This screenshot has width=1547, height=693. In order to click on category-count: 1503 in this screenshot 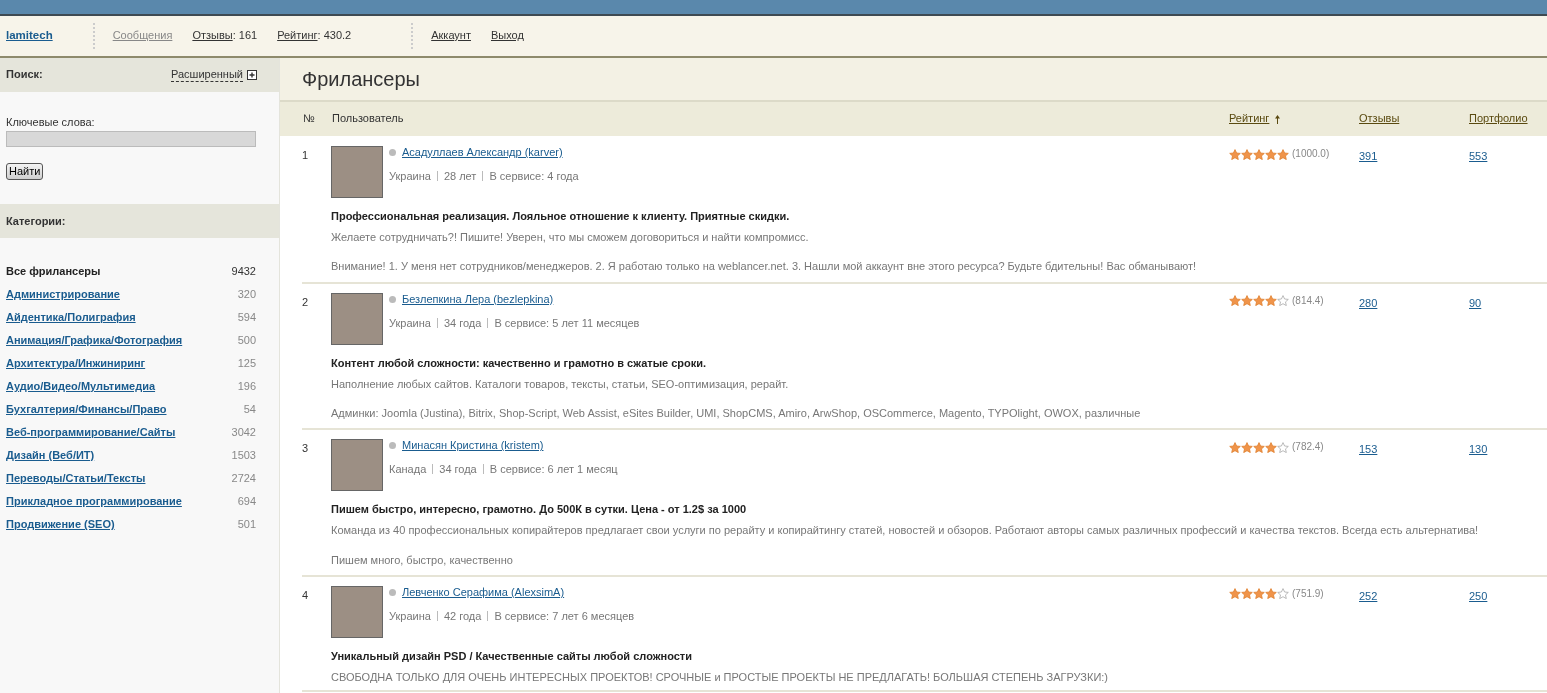, I will do `click(243, 456)`.